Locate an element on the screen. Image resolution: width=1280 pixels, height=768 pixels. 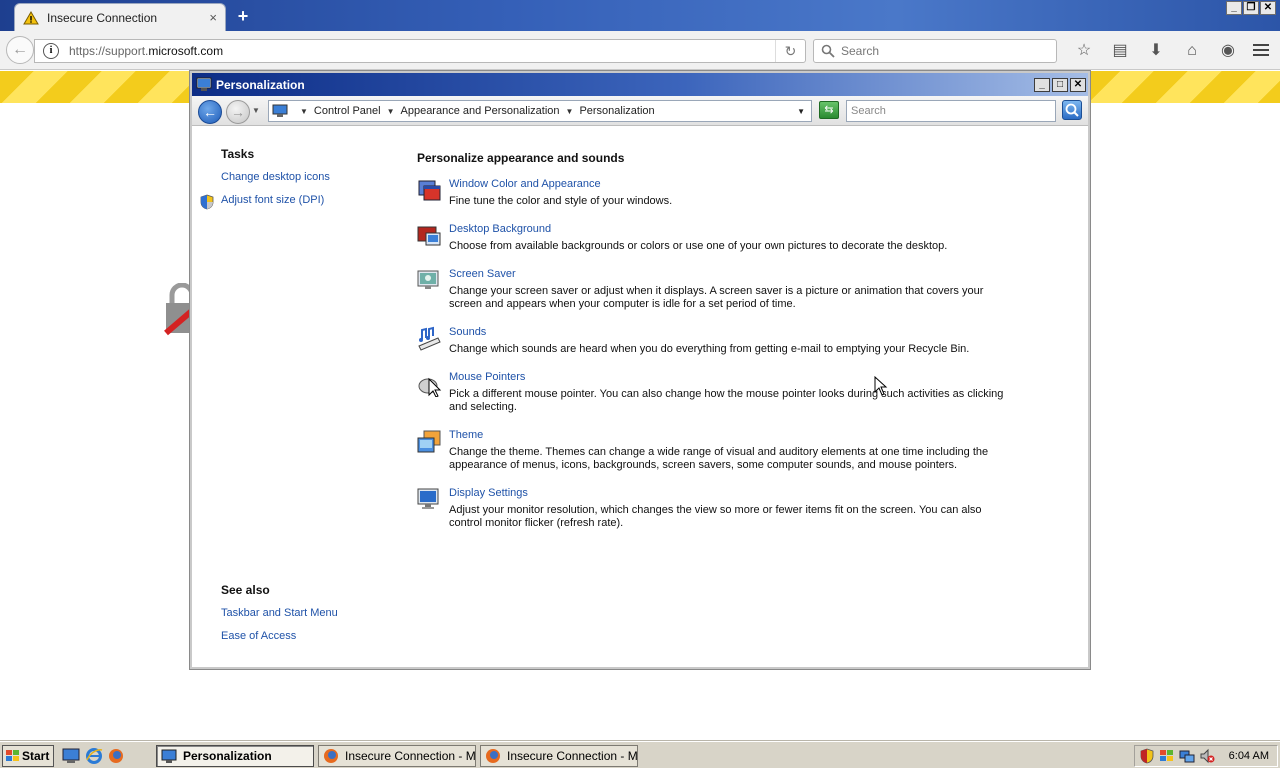
reading-list-icon: ▤ is located at coordinates (1120, 51).